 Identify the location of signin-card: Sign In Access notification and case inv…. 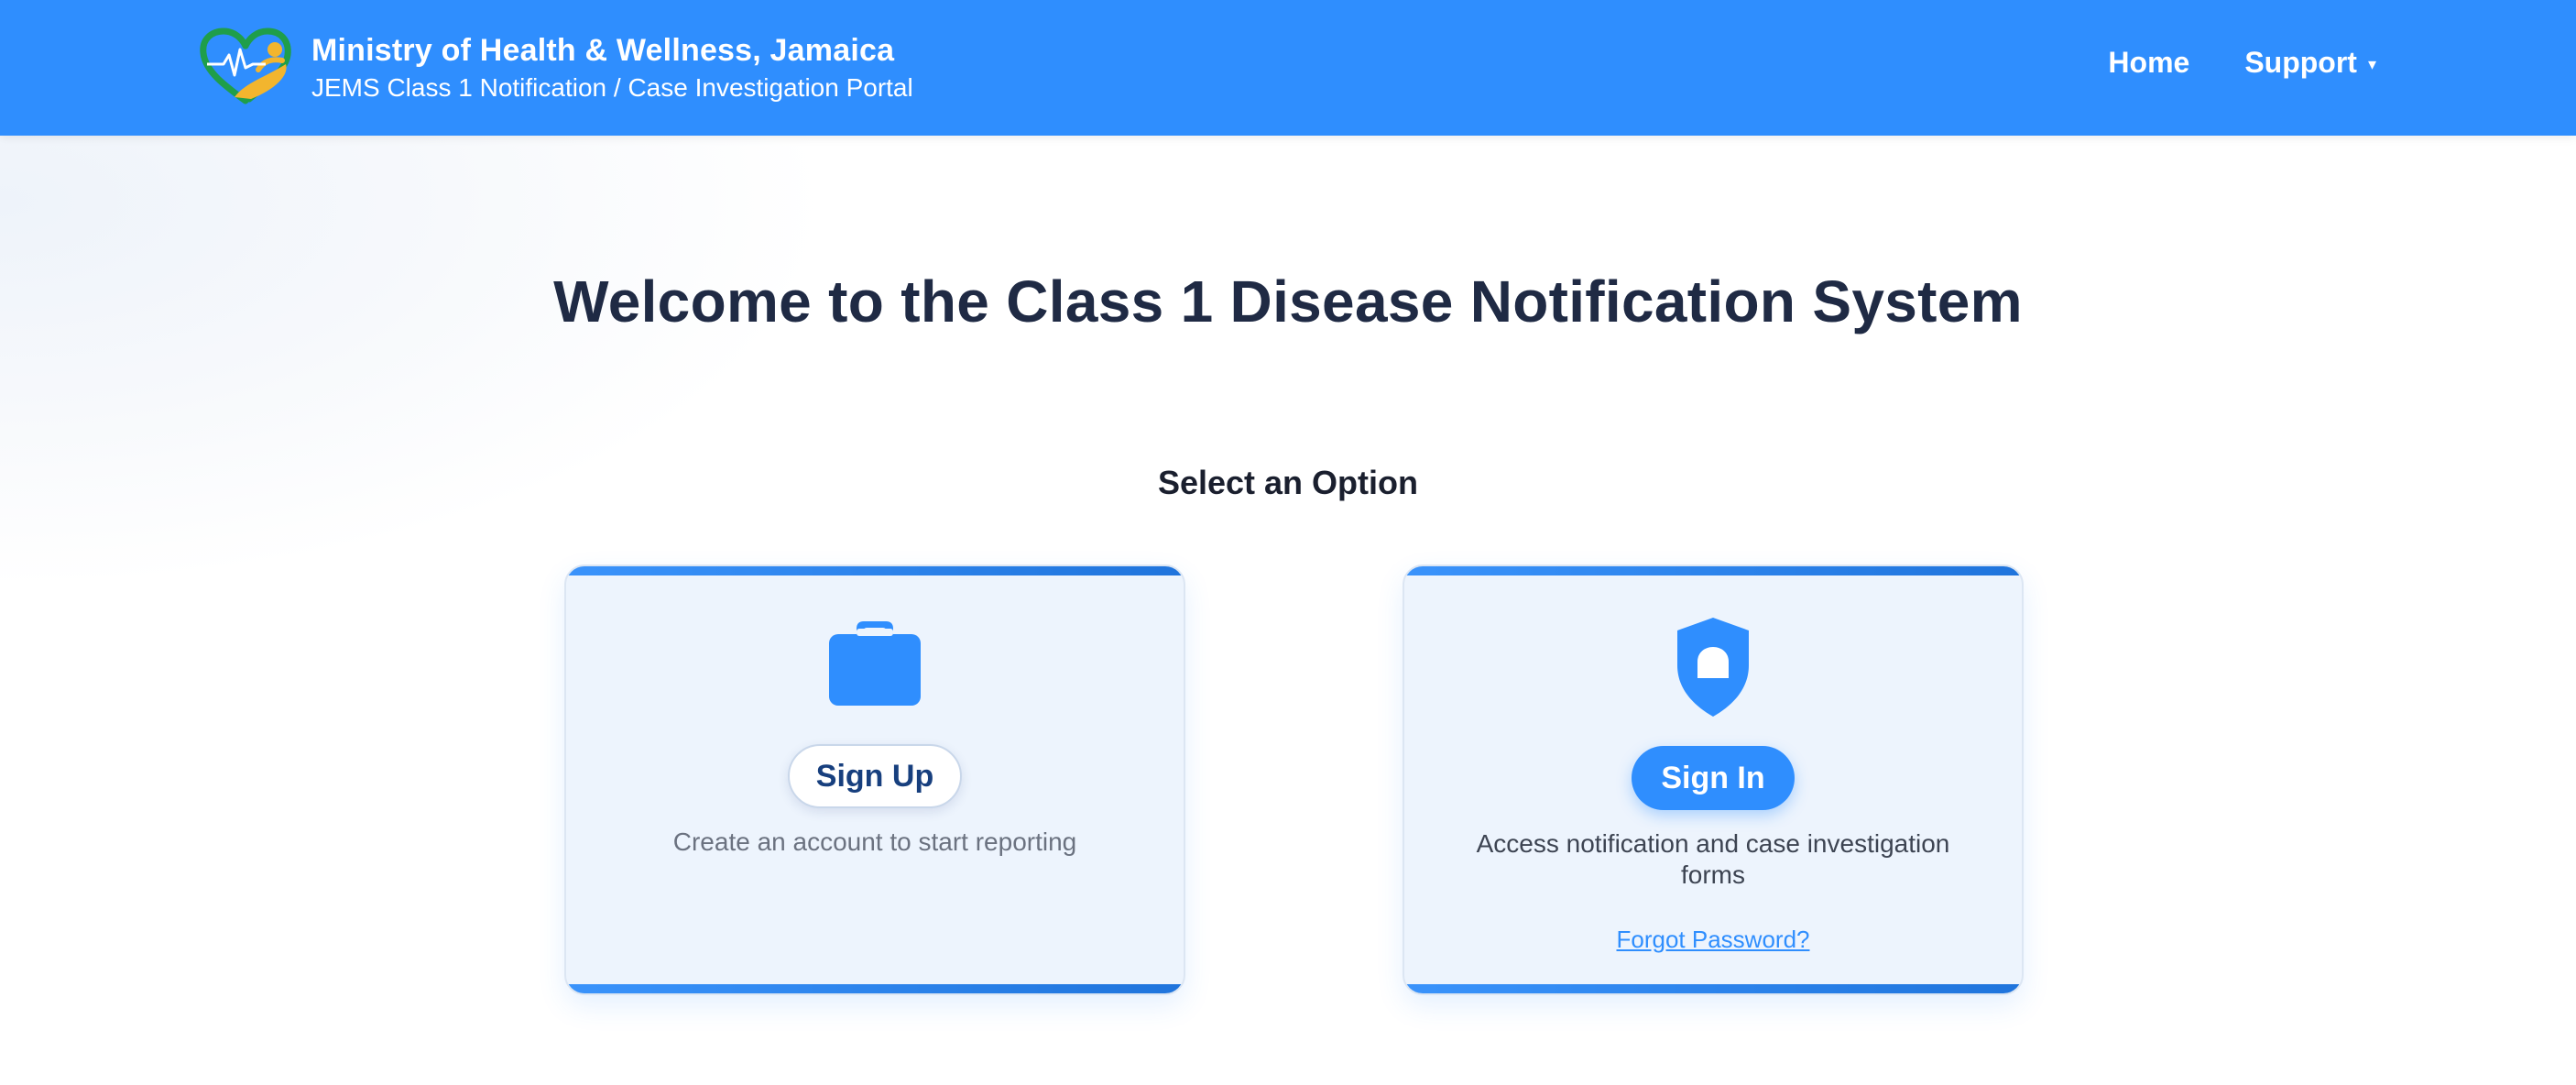
(1714, 779).